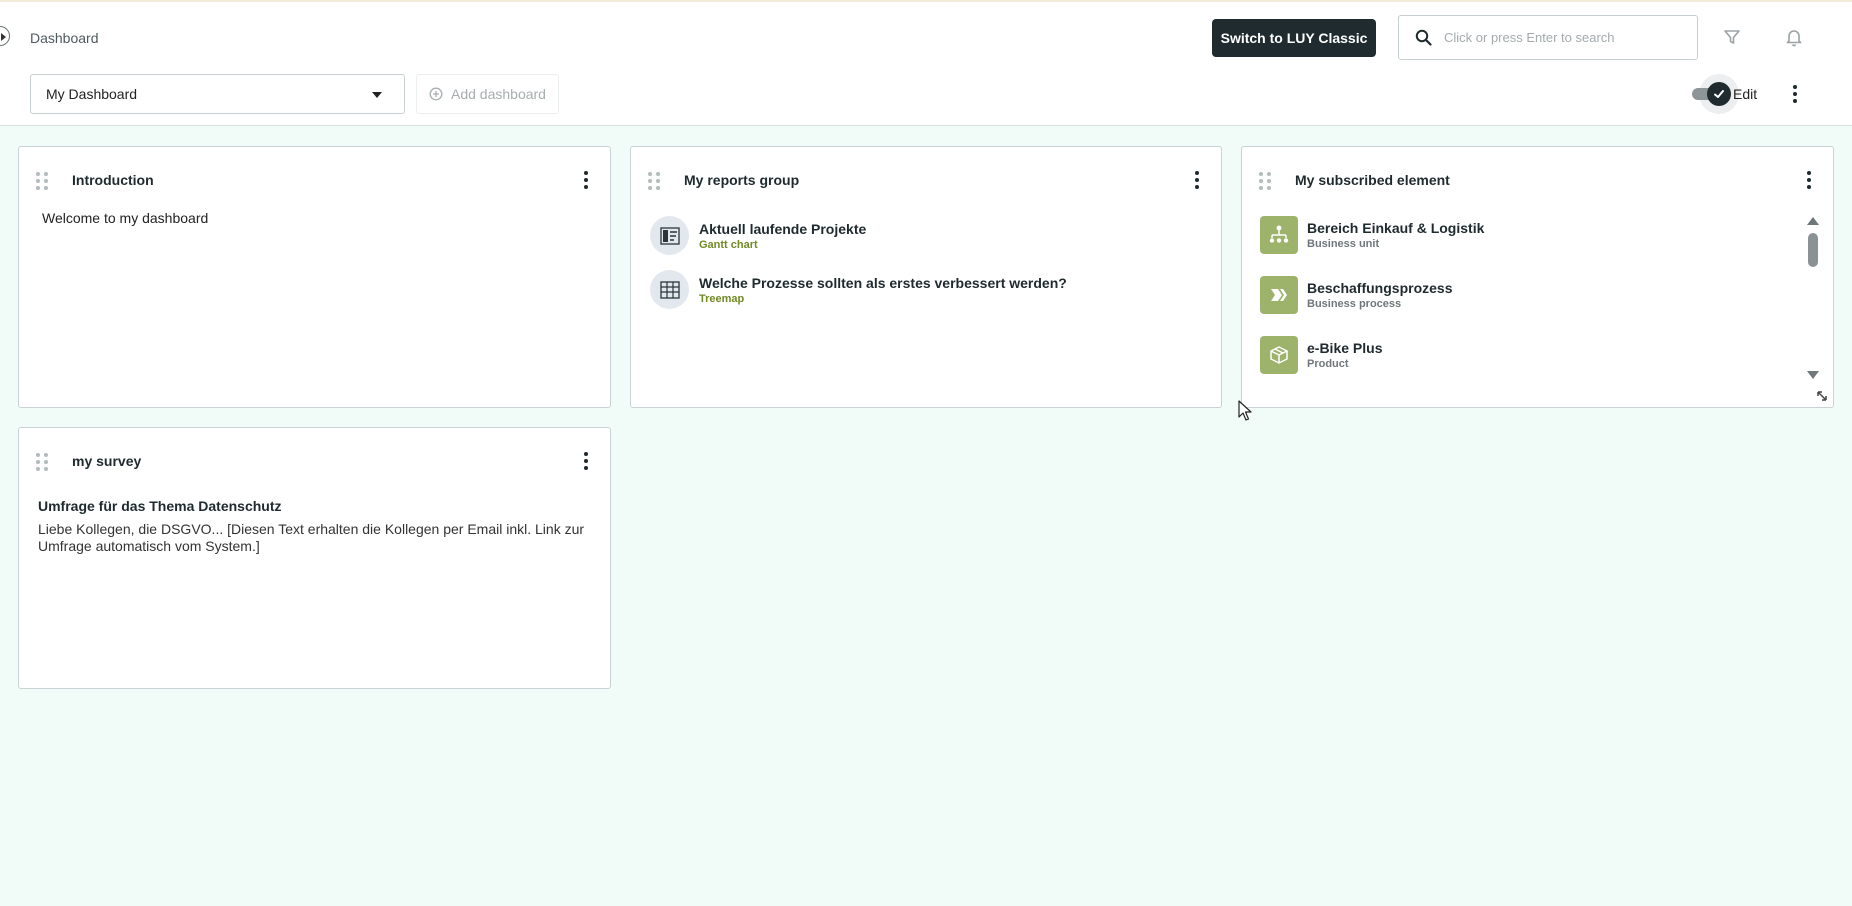  What do you see at coordinates (742, 180) in the screenshot?
I see `widget-title: My reports group` at bounding box center [742, 180].